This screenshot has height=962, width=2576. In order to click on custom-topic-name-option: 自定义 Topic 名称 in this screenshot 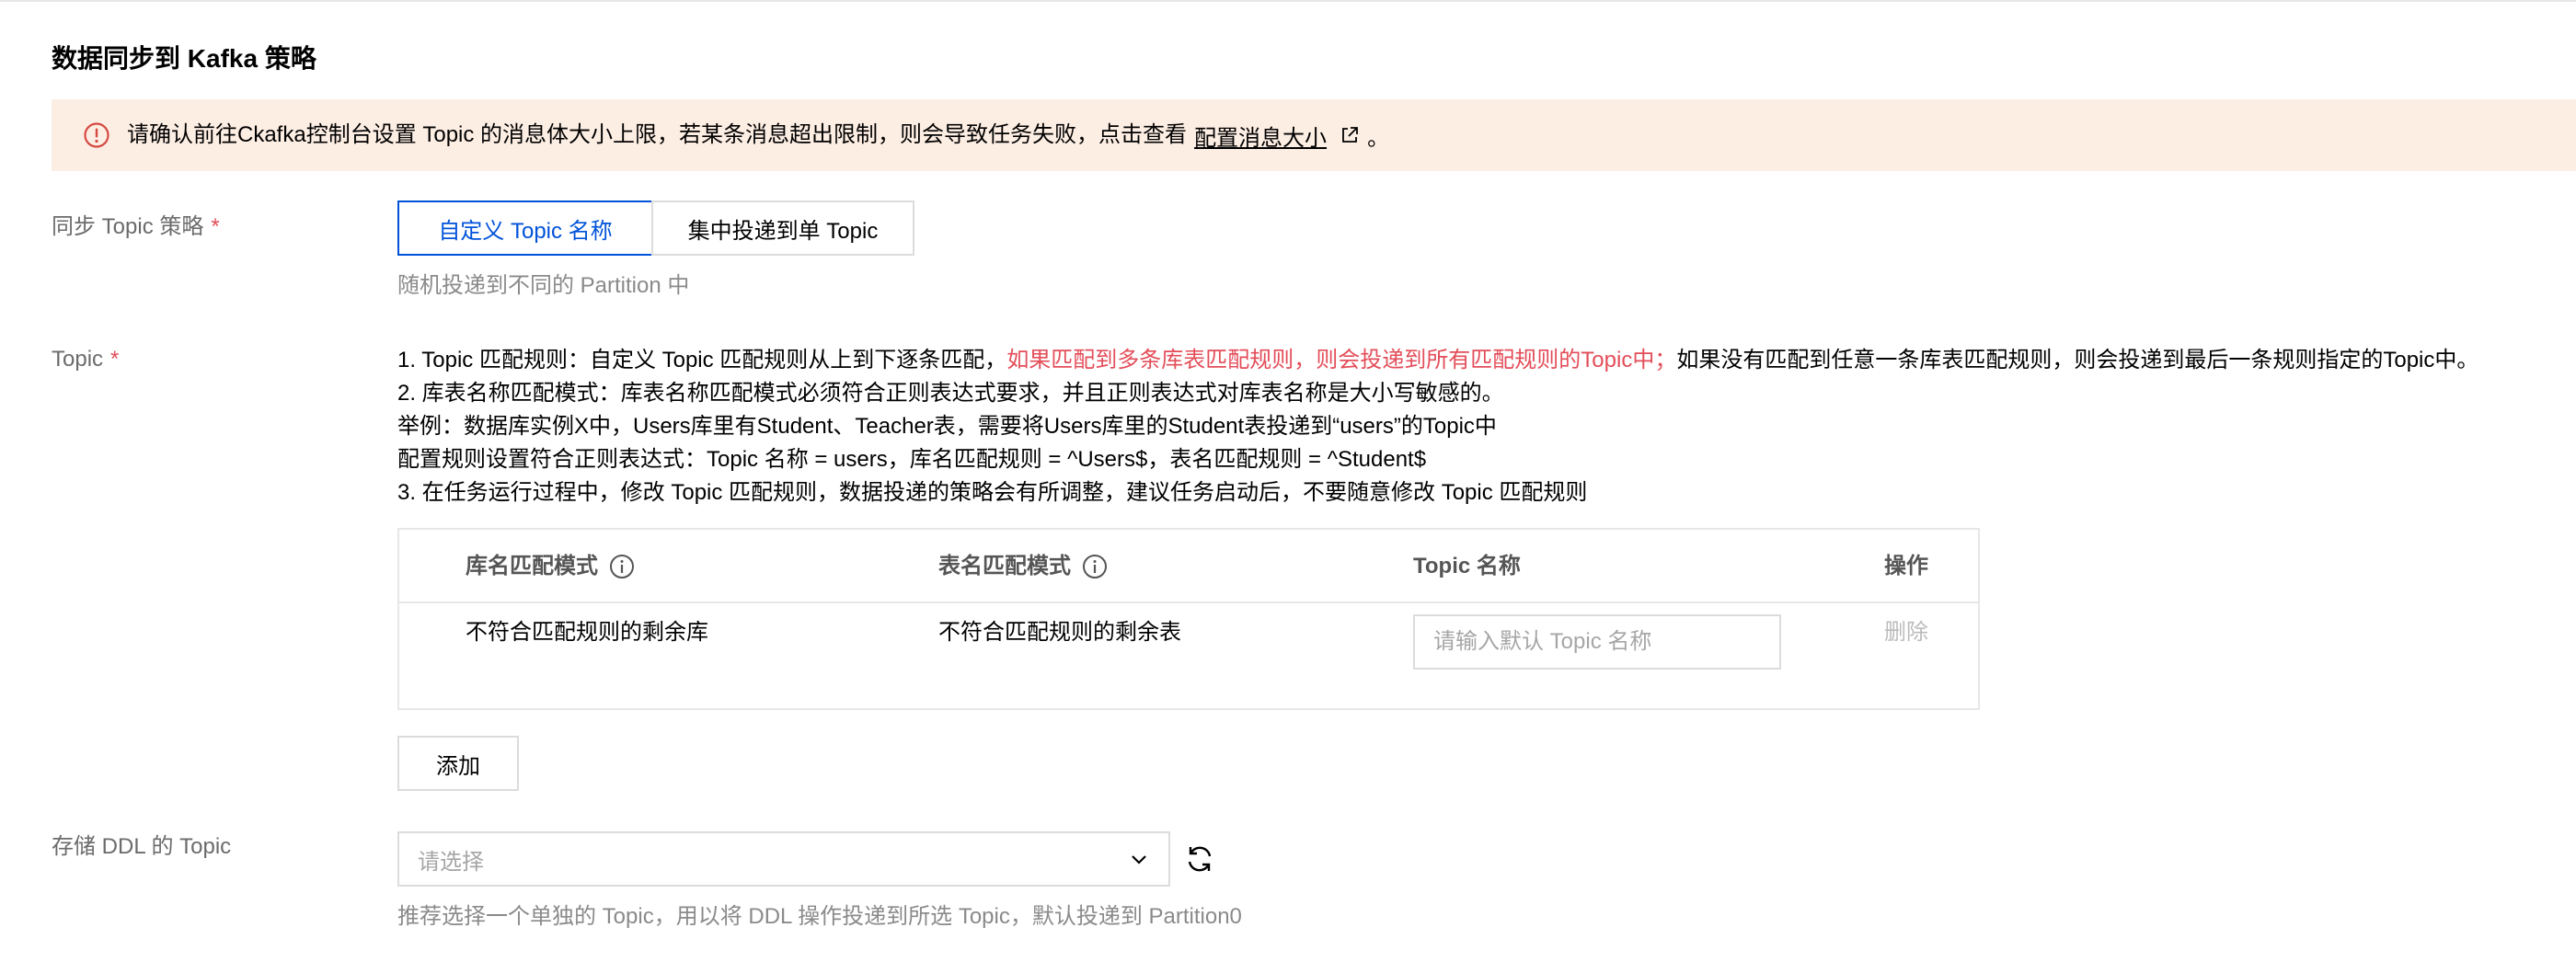, I will do `click(525, 228)`.